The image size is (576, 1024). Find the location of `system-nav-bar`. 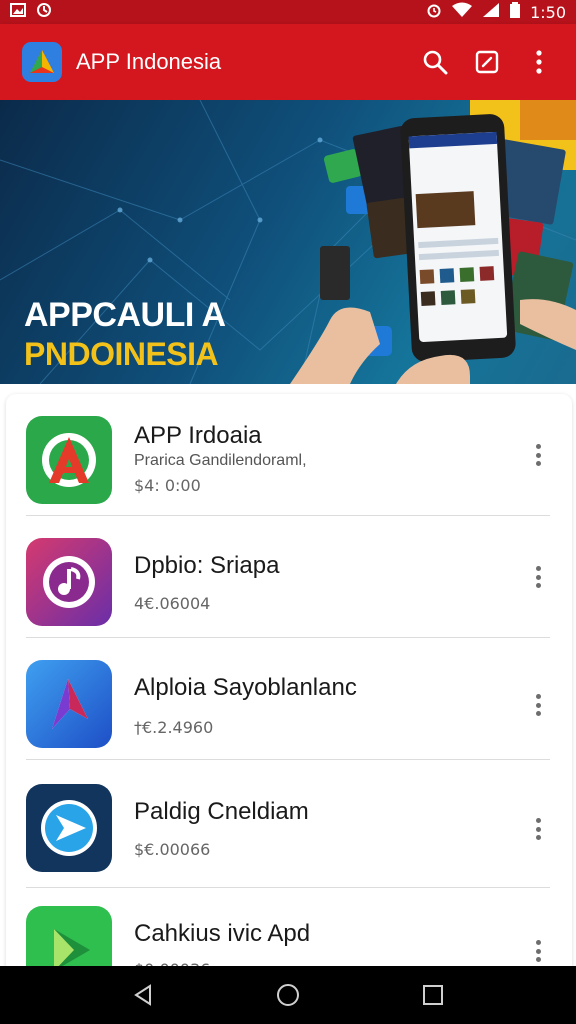

system-nav-bar is located at coordinates (288, 995).